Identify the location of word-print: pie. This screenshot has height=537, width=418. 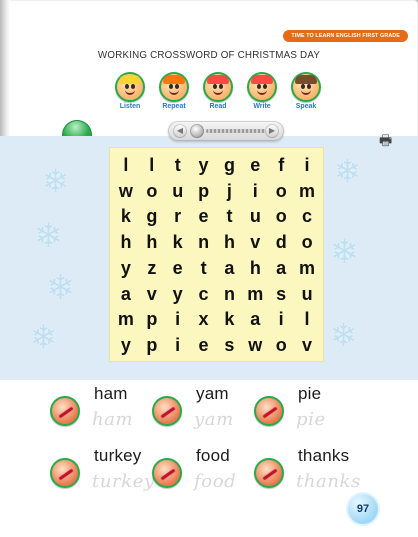
(310, 393).